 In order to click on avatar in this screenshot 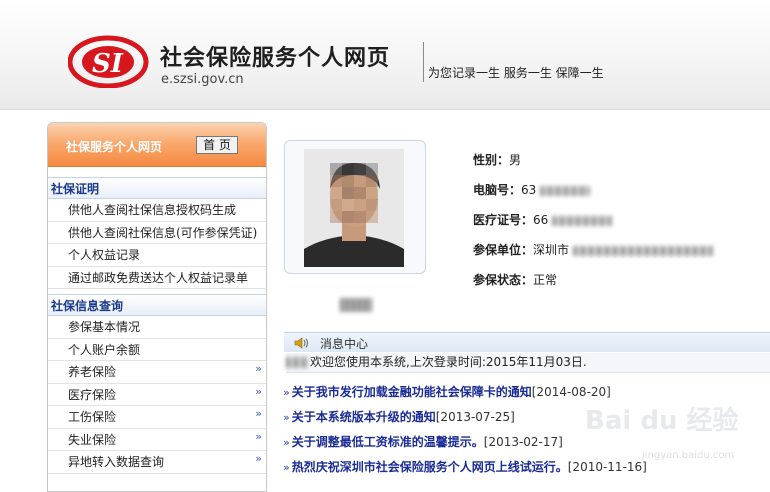, I will do `click(354, 208)`.